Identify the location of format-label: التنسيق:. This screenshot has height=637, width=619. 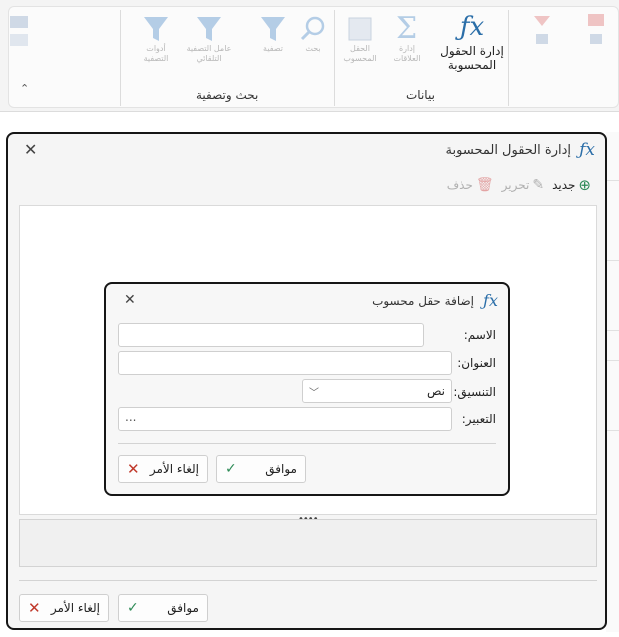
(474, 392).